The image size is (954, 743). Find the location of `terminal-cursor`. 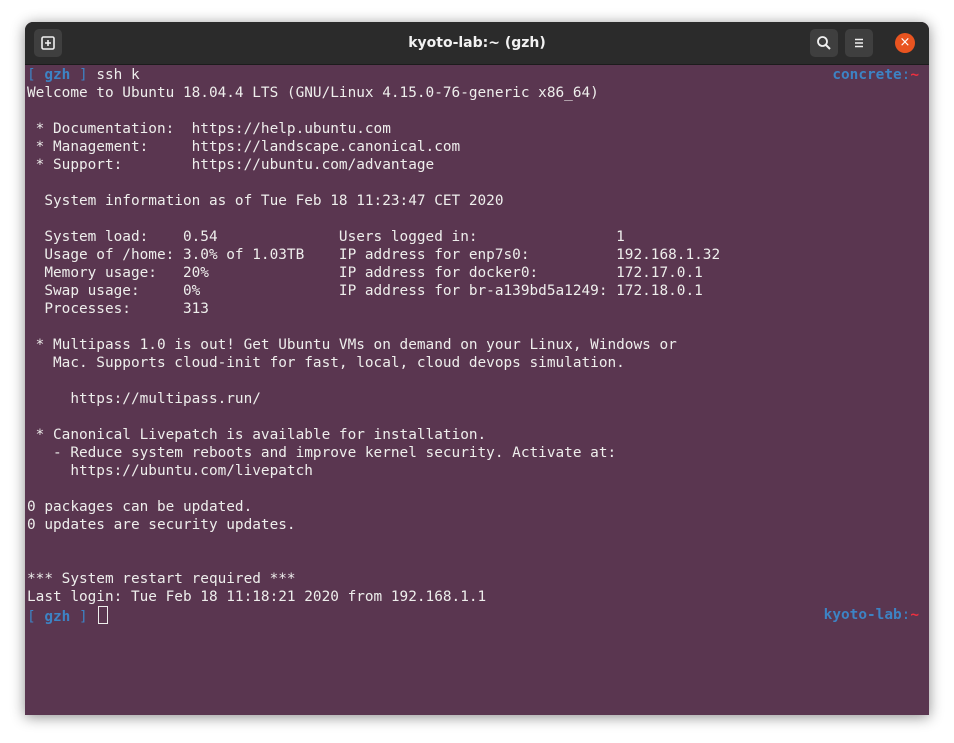

terminal-cursor is located at coordinates (103, 615).